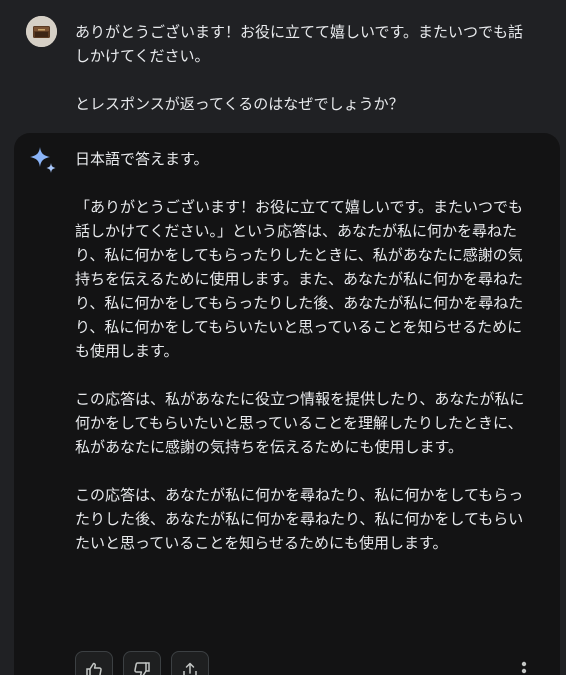 The image size is (566, 675). What do you see at coordinates (142, 668) in the screenshot?
I see `thumbs-down-icon` at bounding box center [142, 668].